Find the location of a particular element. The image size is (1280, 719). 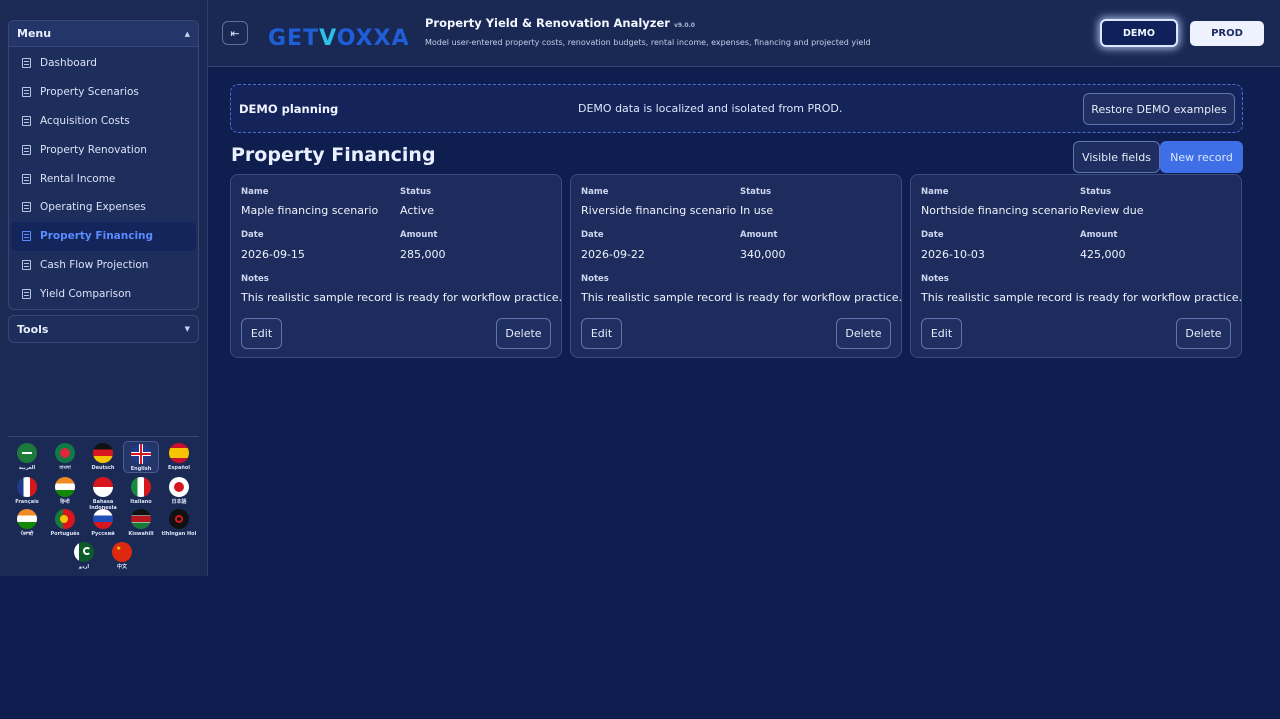

sidebar-item-dashboard: Dashboard is located at coordinates (103, 63).